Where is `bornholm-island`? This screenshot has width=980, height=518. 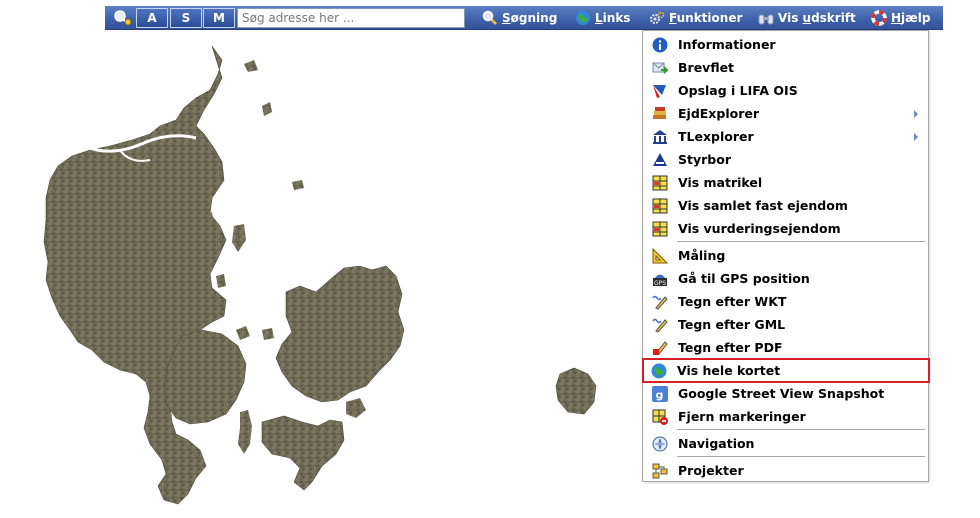 bornholm-island is located at coordinates (576, 391).